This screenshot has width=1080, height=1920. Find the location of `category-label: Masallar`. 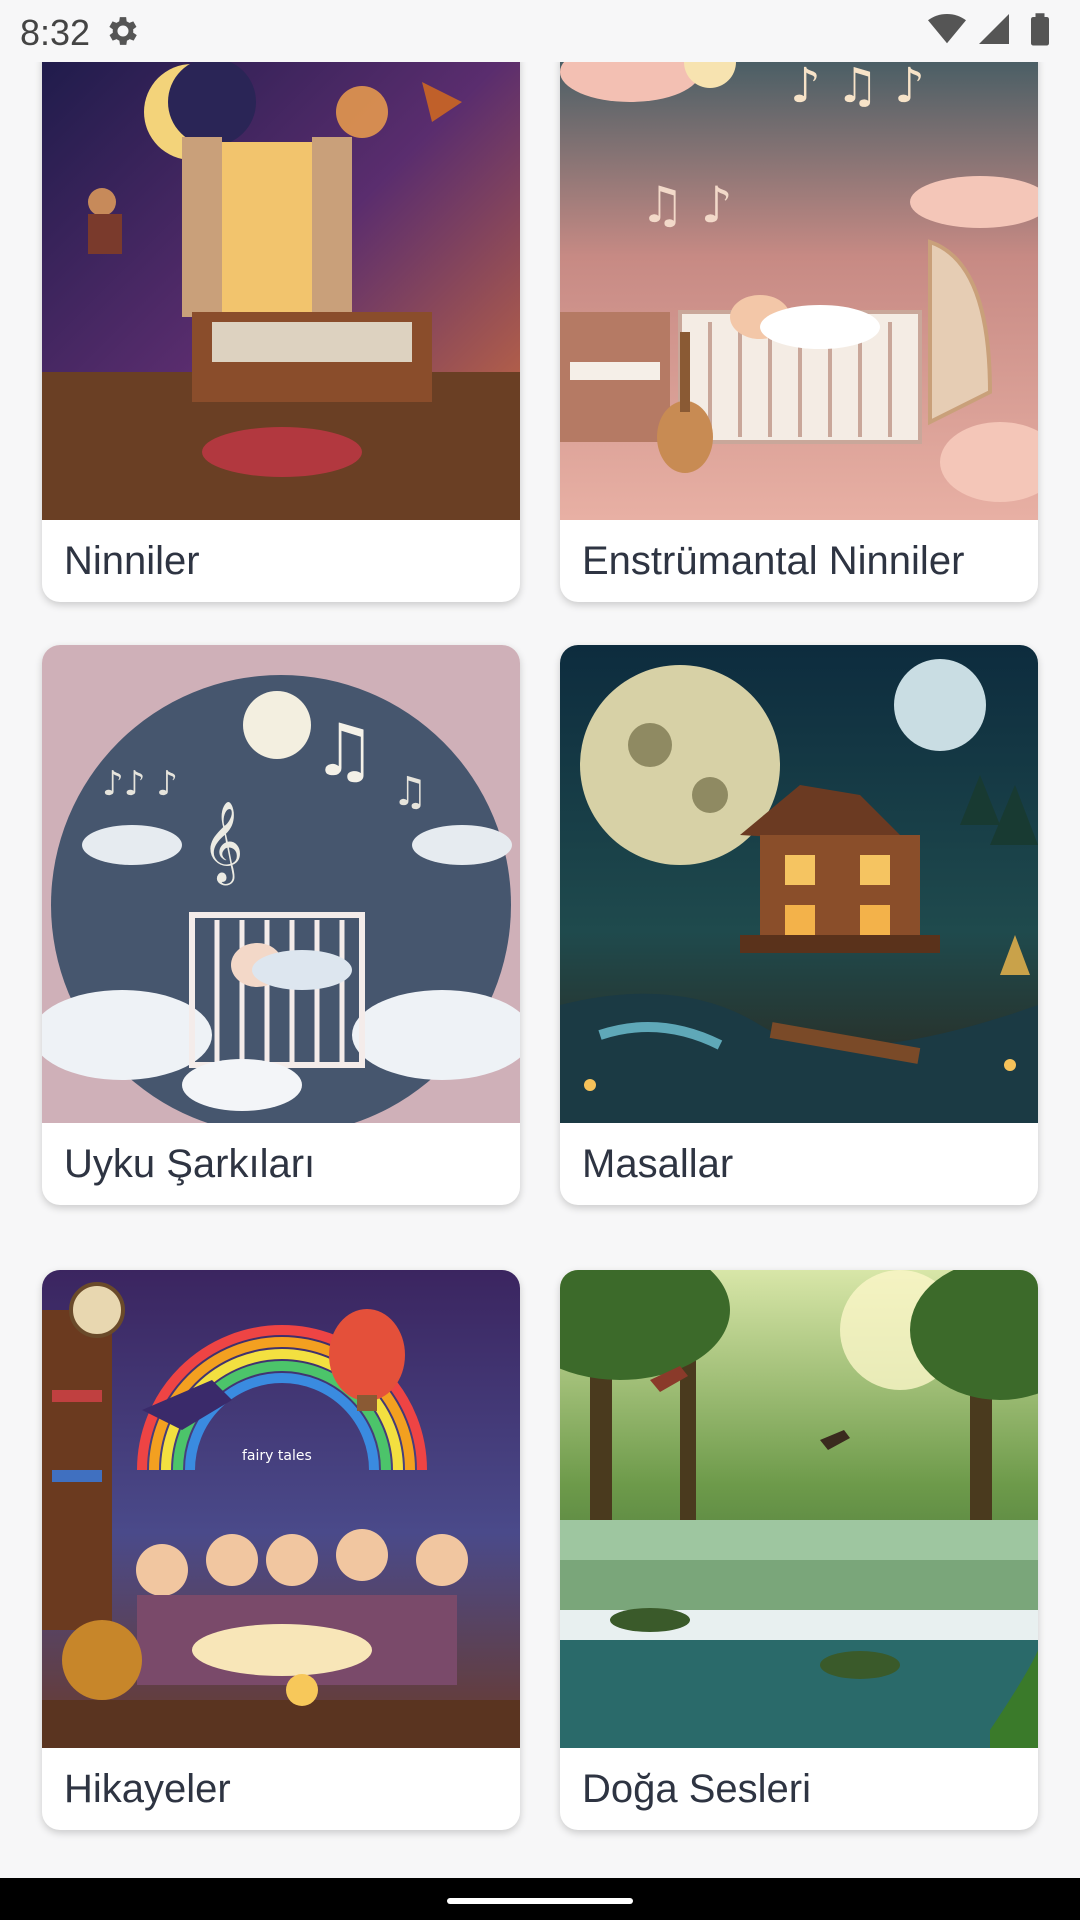

category-label: Masallar is located at coordinates (658, 1164).